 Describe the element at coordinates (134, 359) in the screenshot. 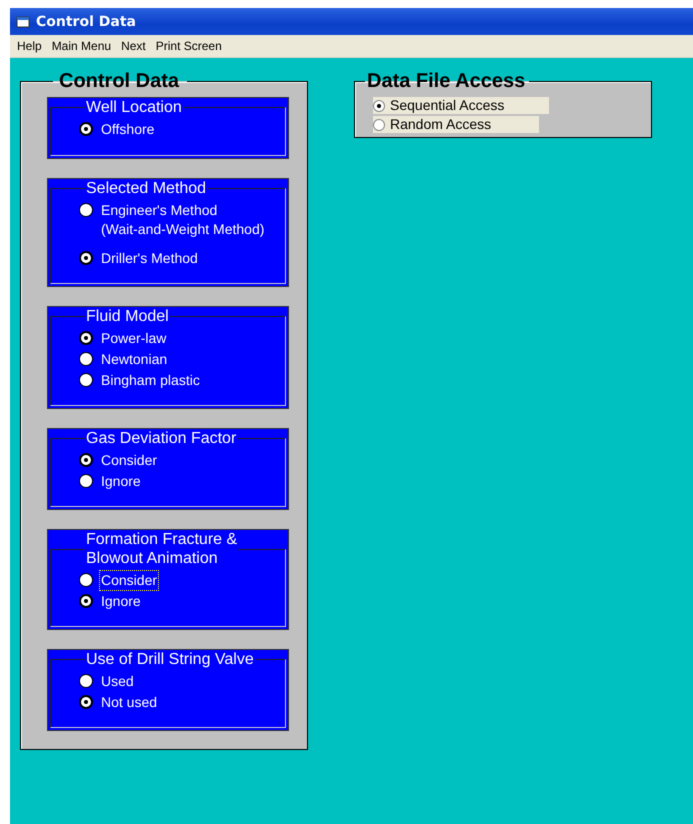

I see `option-label: Newtonian` at that location.